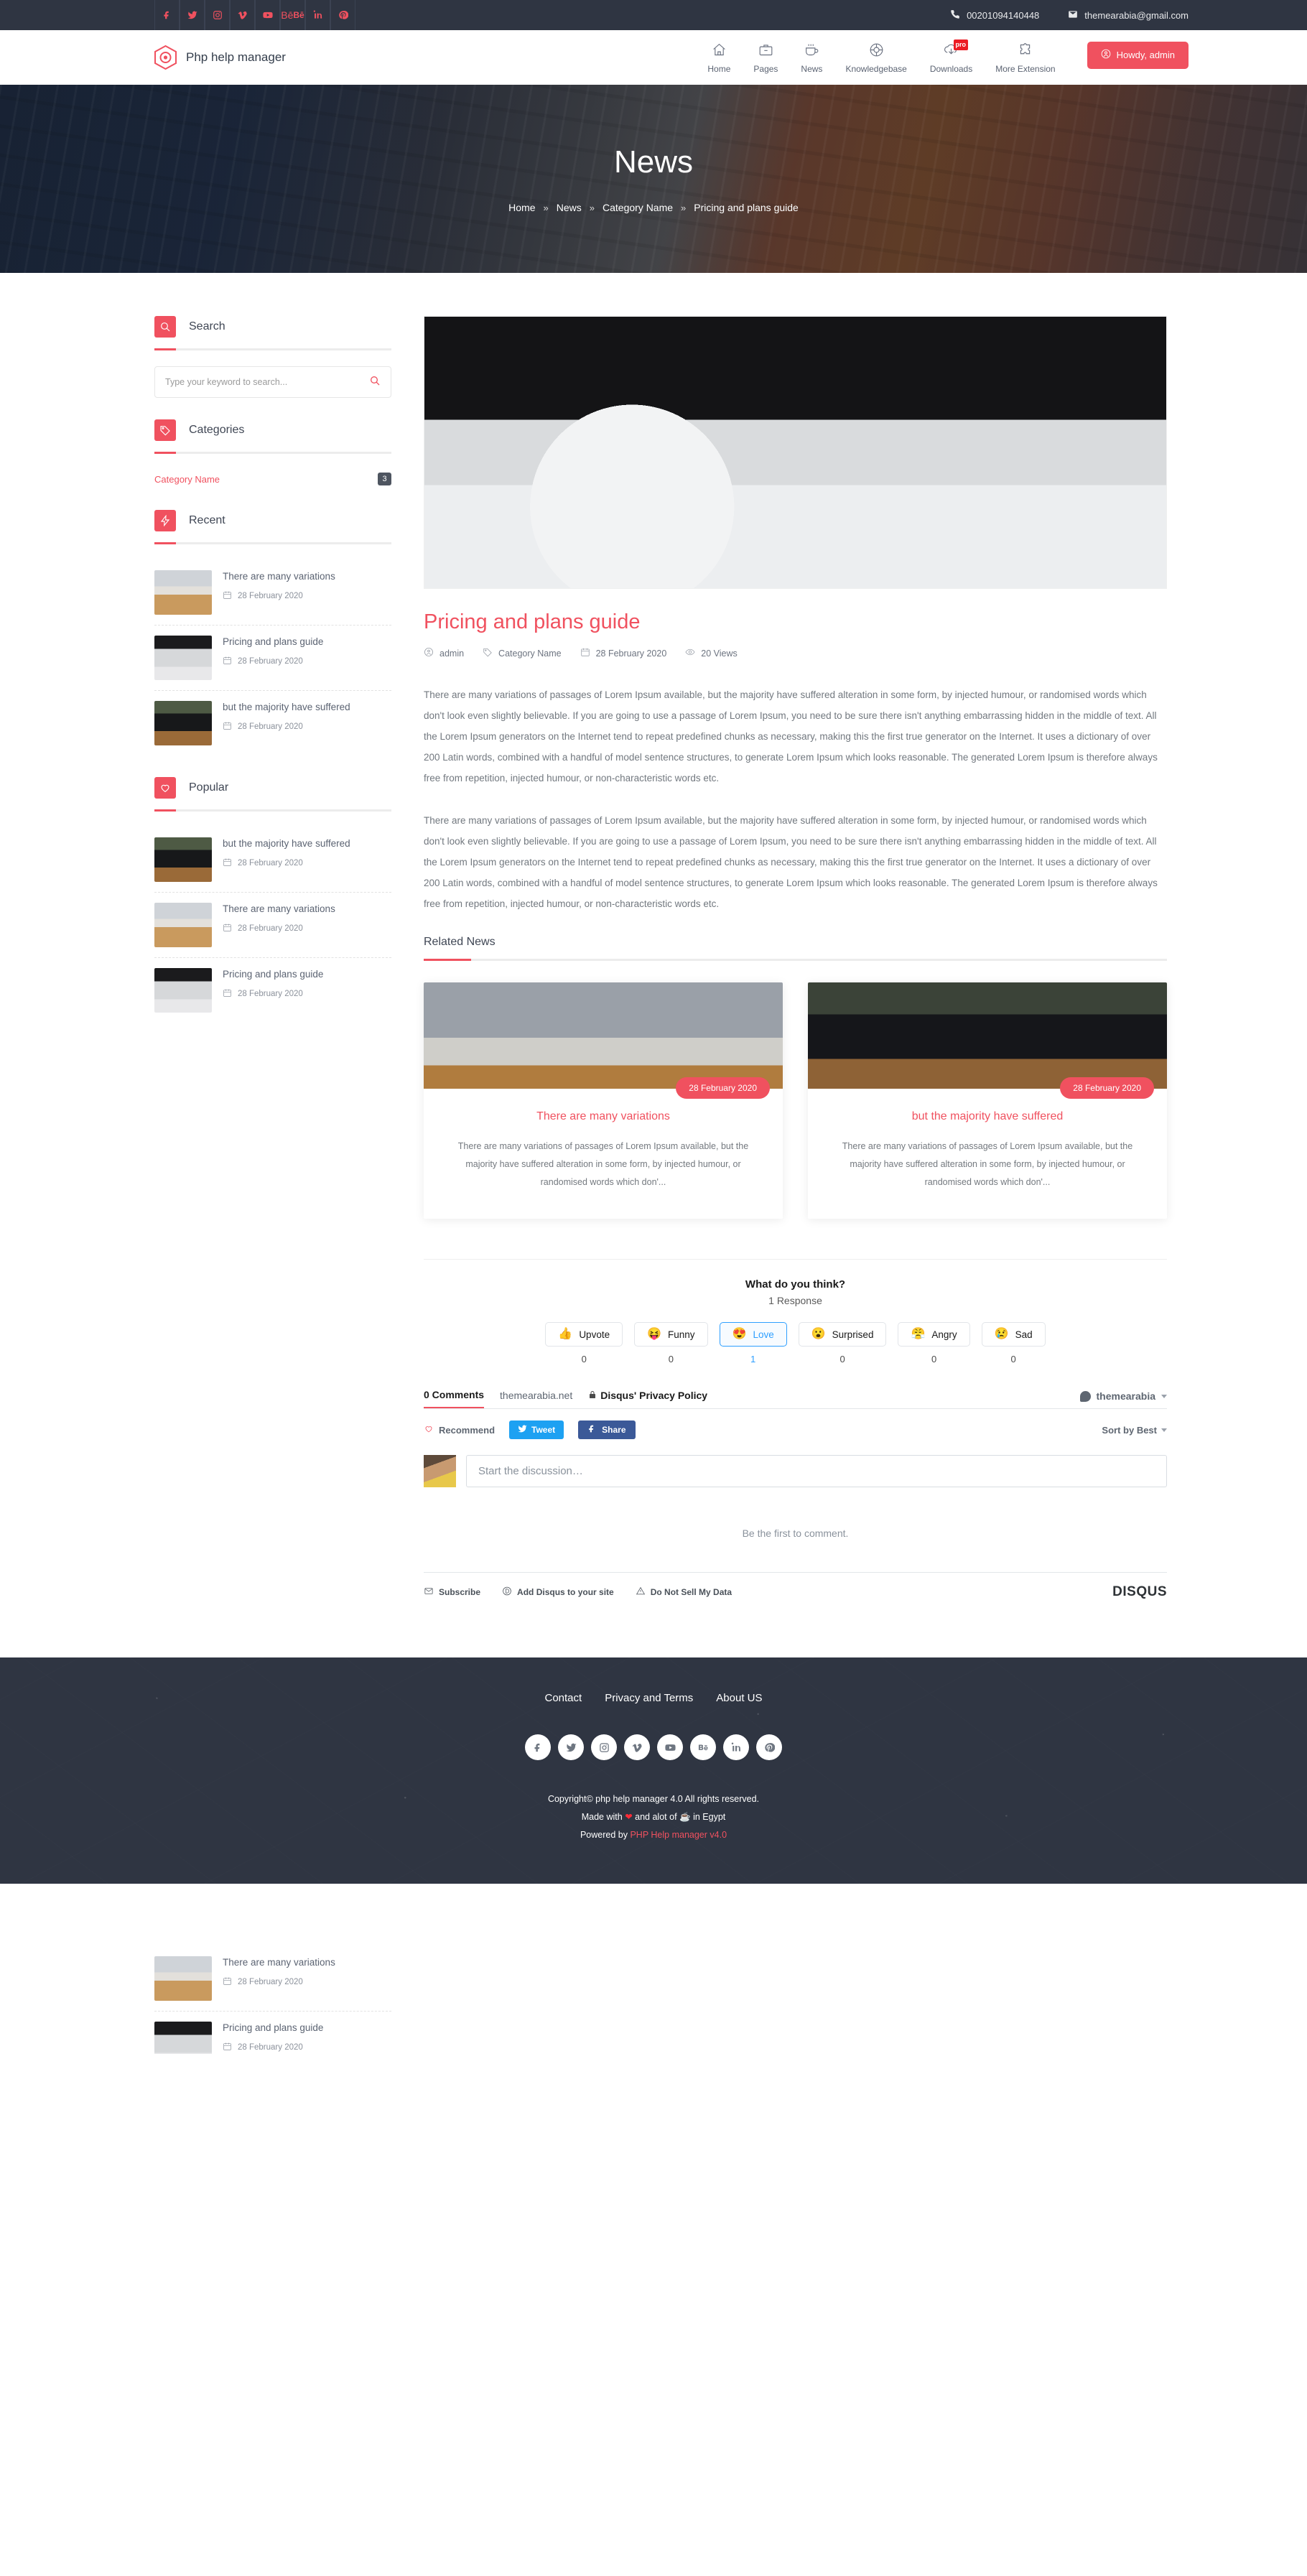 Image resolution: width=1307 pixels, height=2576 pixels. Describe the element at coordinates (647, 1399) in the screenshot. I see `disqus-privacy-policy: Disqus' Privacy Policy` at that location.